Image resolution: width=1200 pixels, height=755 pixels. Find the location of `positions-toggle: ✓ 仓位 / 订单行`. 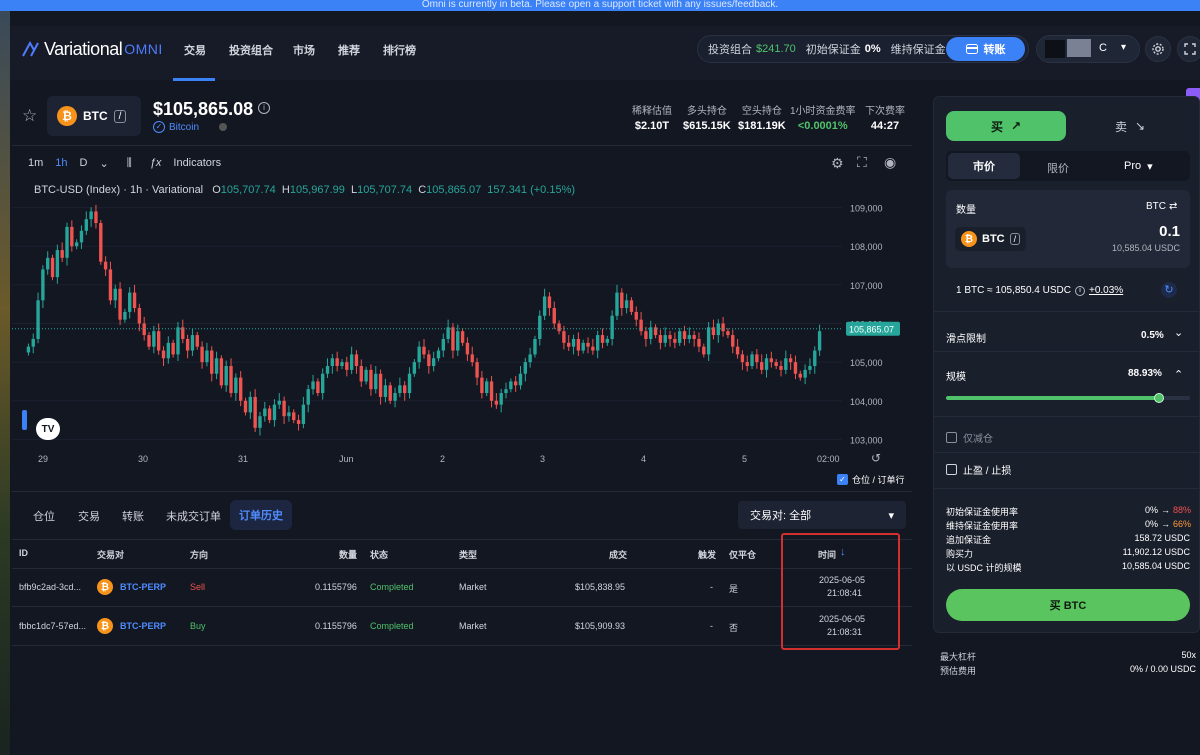

positions-toggle: ✓ 仓位 / 订单行 is located at coordinates (871, 479).